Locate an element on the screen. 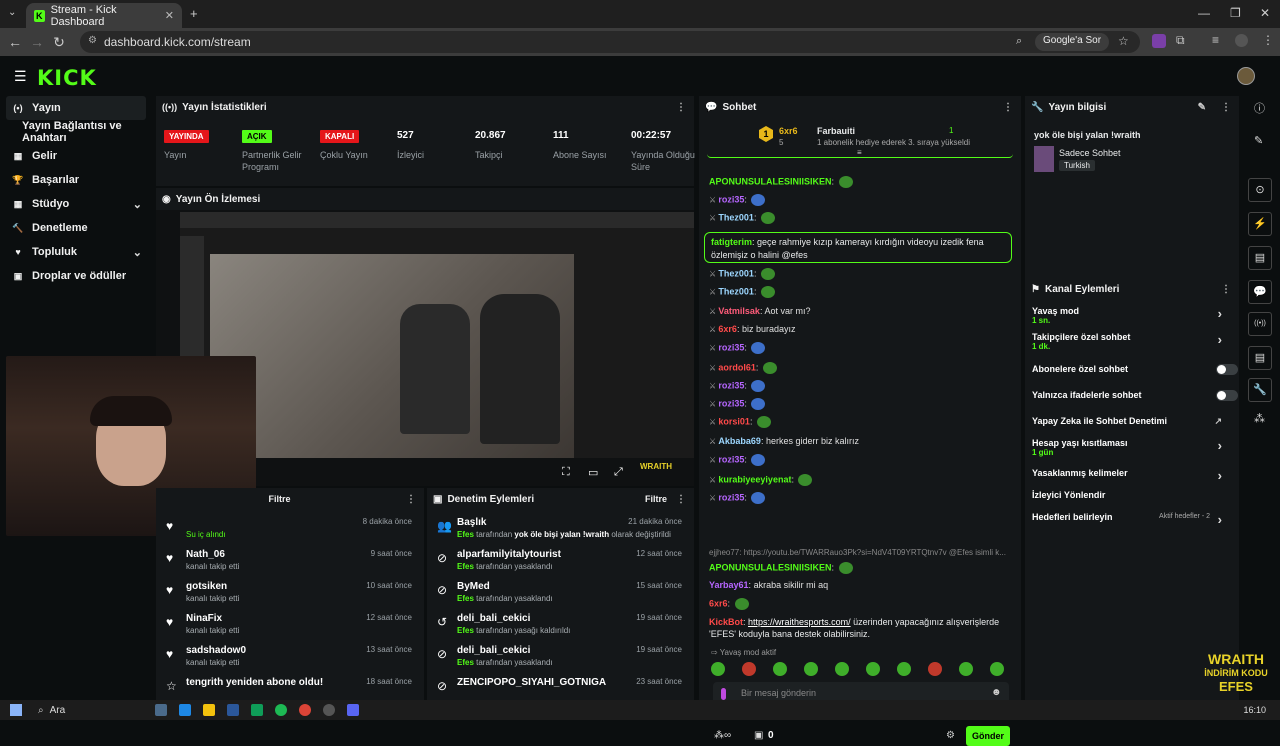 Image resolution: width=1280 pixels, height=746 pixels. sidebar-item: ♥ Topluluk ⌄ is located at coordinates (76, 252).